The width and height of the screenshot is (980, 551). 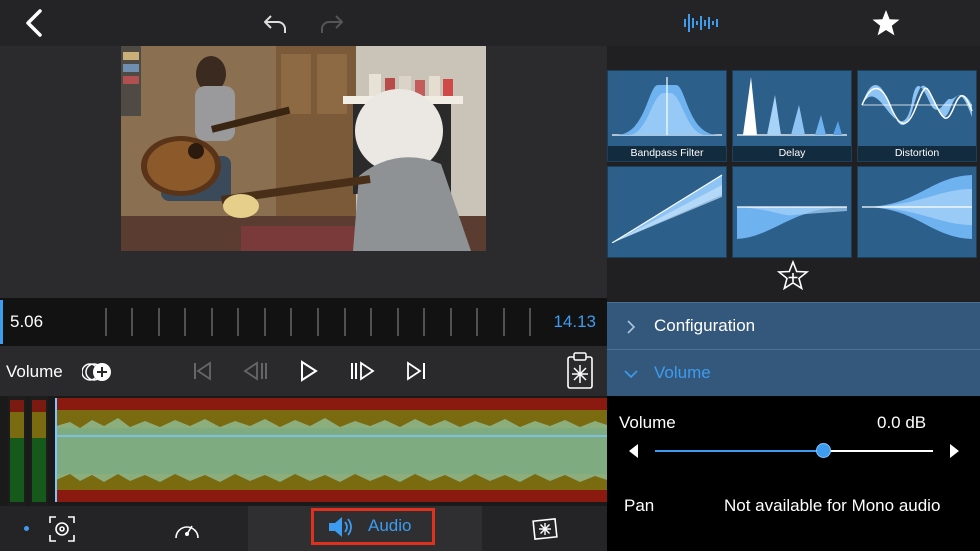 I want to click on undo-icon, so click(x=275, y=24).